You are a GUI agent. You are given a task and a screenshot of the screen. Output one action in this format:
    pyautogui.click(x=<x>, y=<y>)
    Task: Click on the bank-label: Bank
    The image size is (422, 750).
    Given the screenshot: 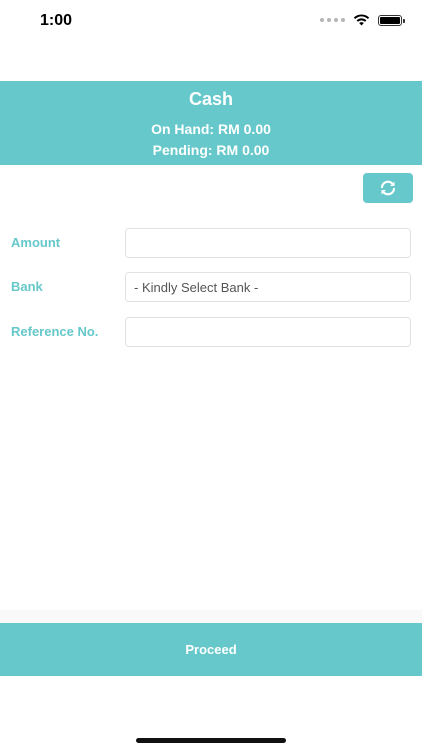 What is the action you would take?
    pyautogui.click(x=27, y=286)
    